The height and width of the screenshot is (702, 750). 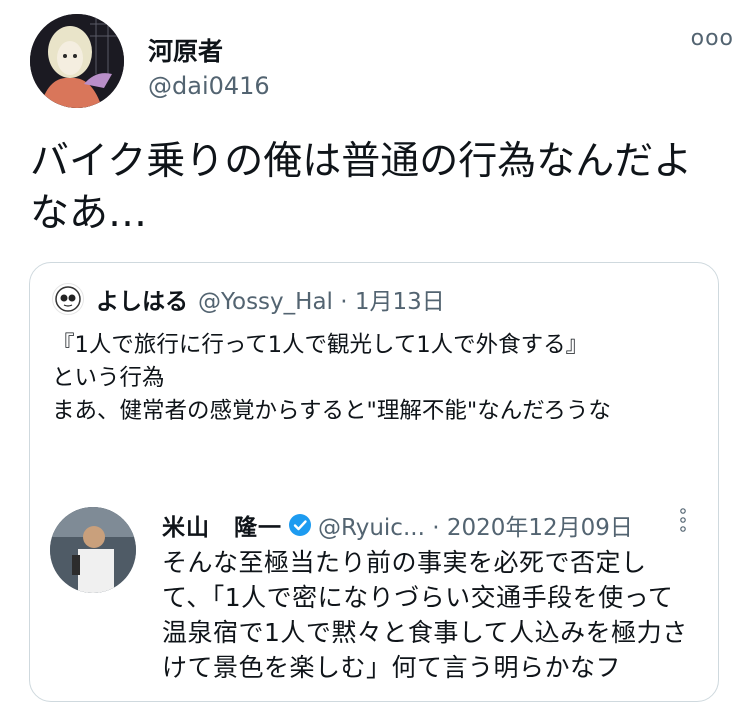 What do you see at coordinates (683, 520) in the screenshot?
I see `dots-vertical-icon` at bounding box center [683, 520].